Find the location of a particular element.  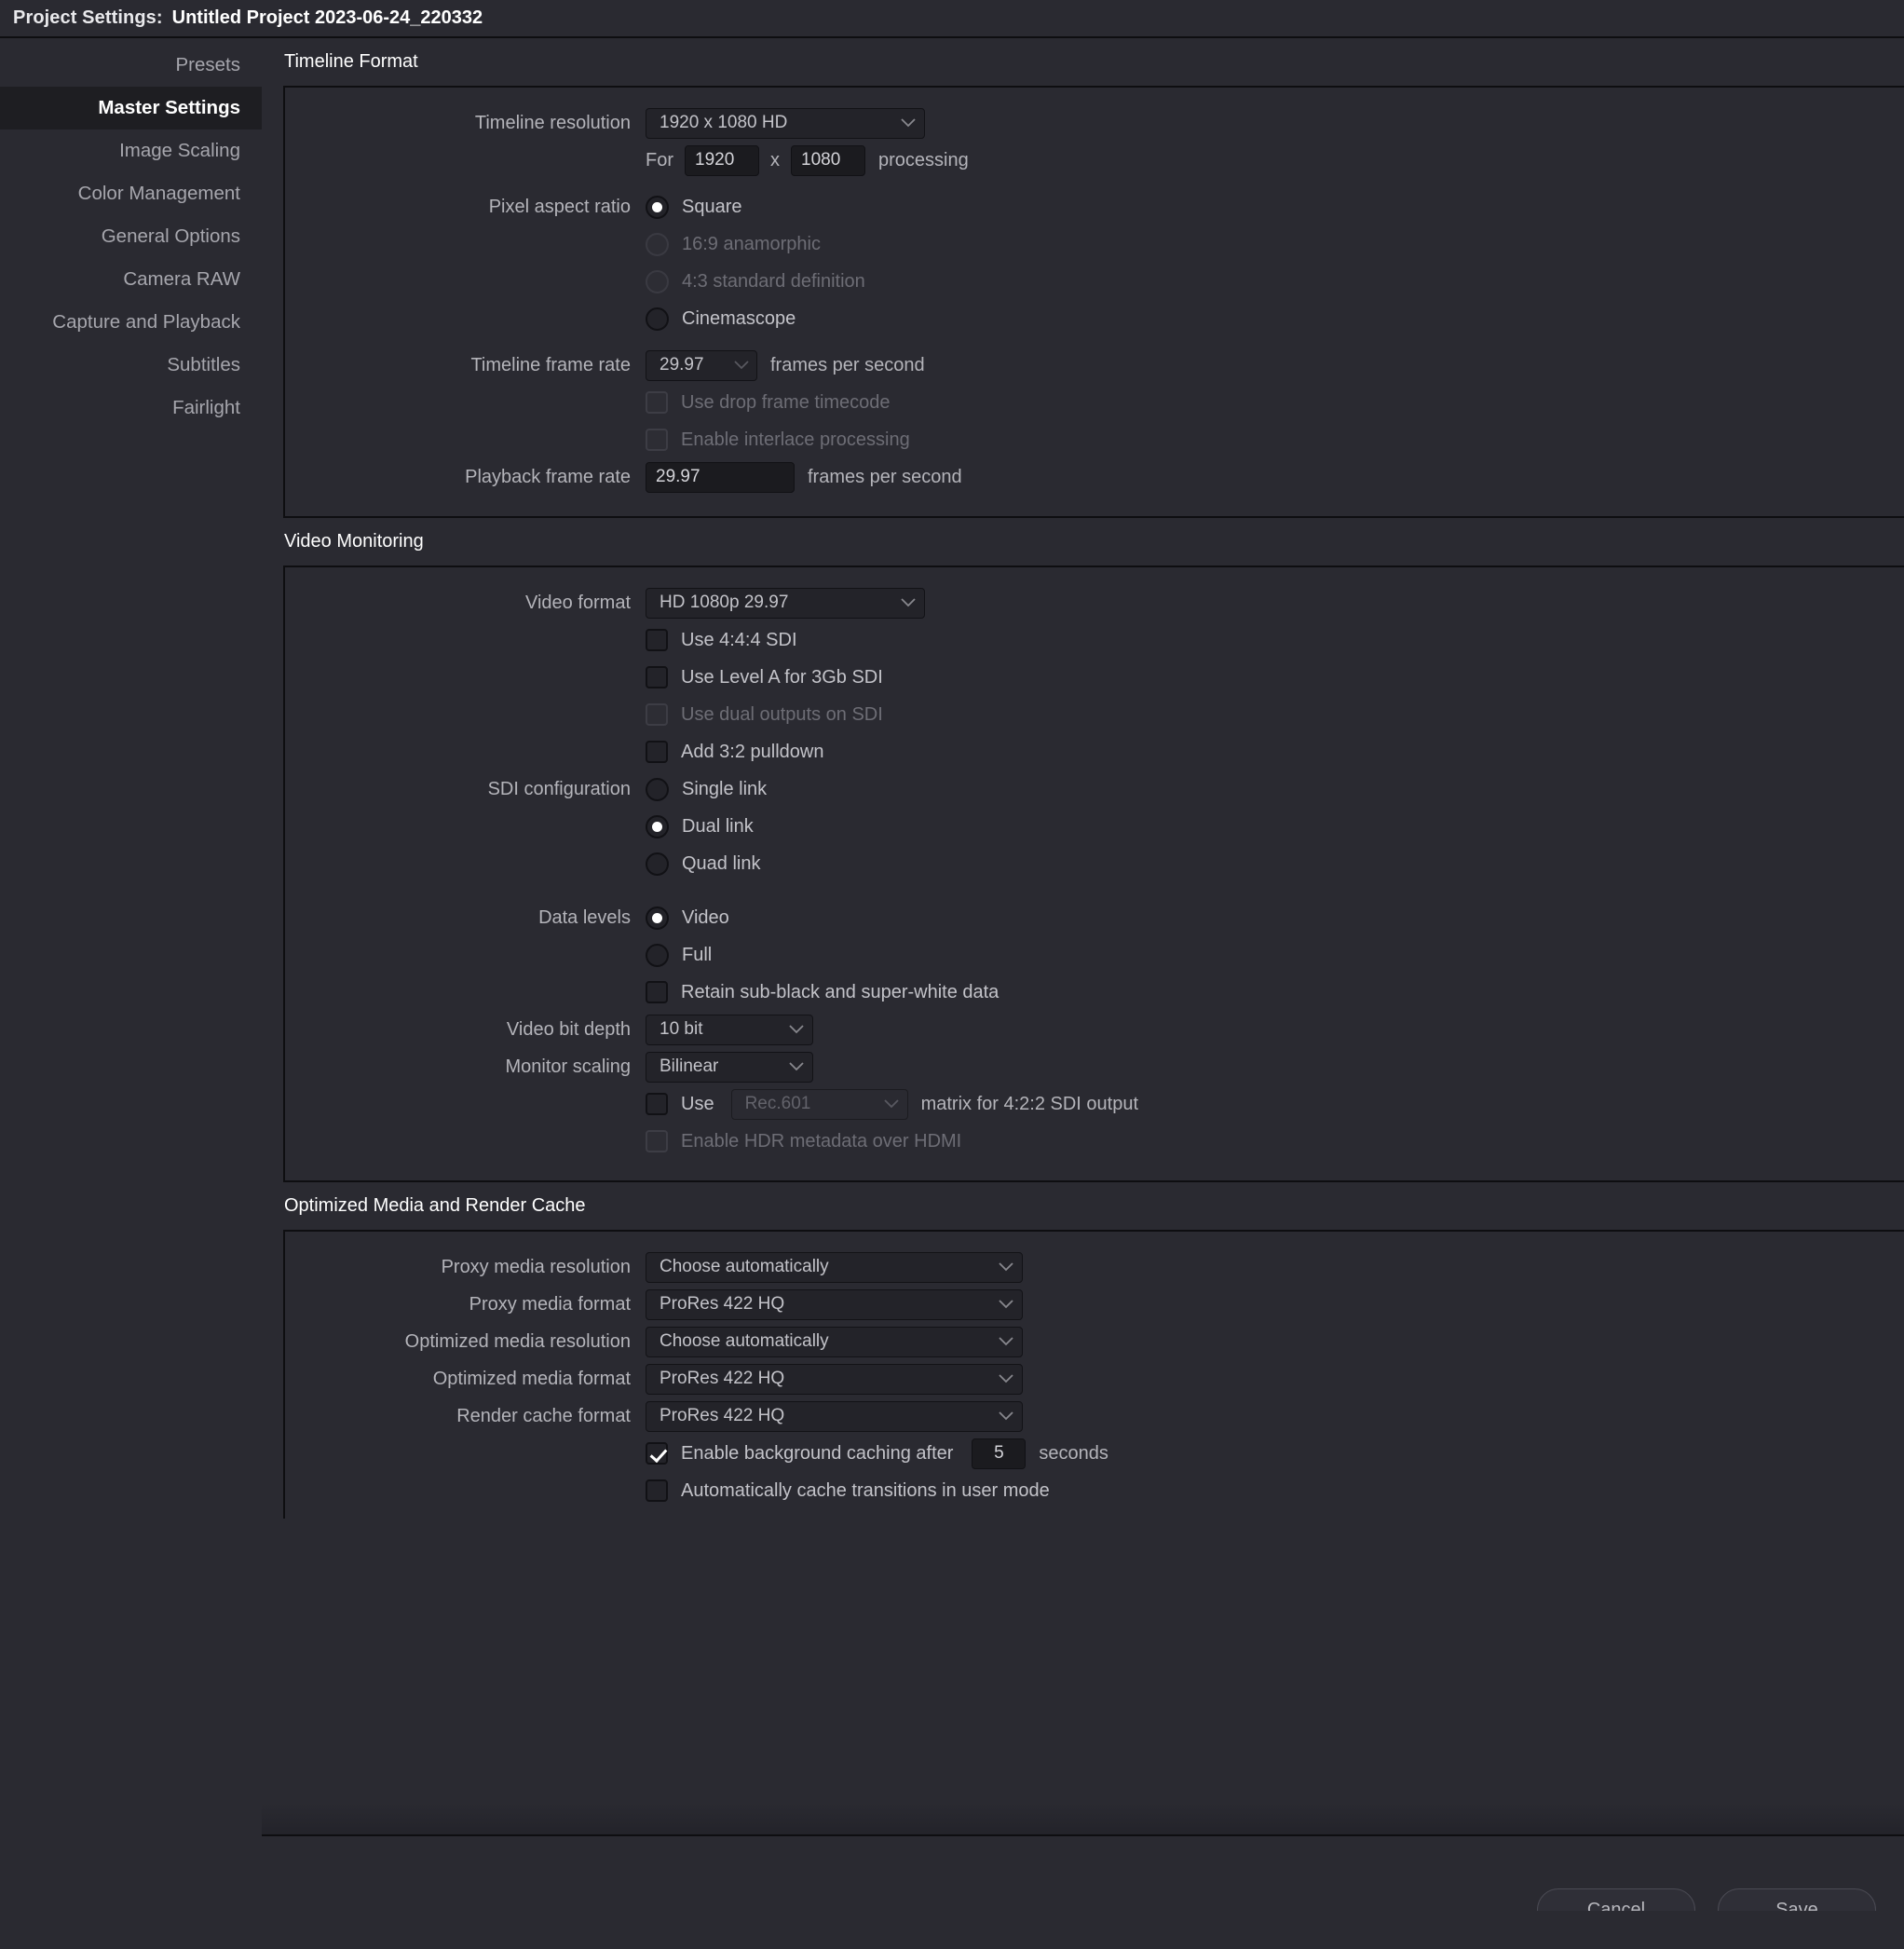

radio-label-square: Square is located at coordinates (712, 206).